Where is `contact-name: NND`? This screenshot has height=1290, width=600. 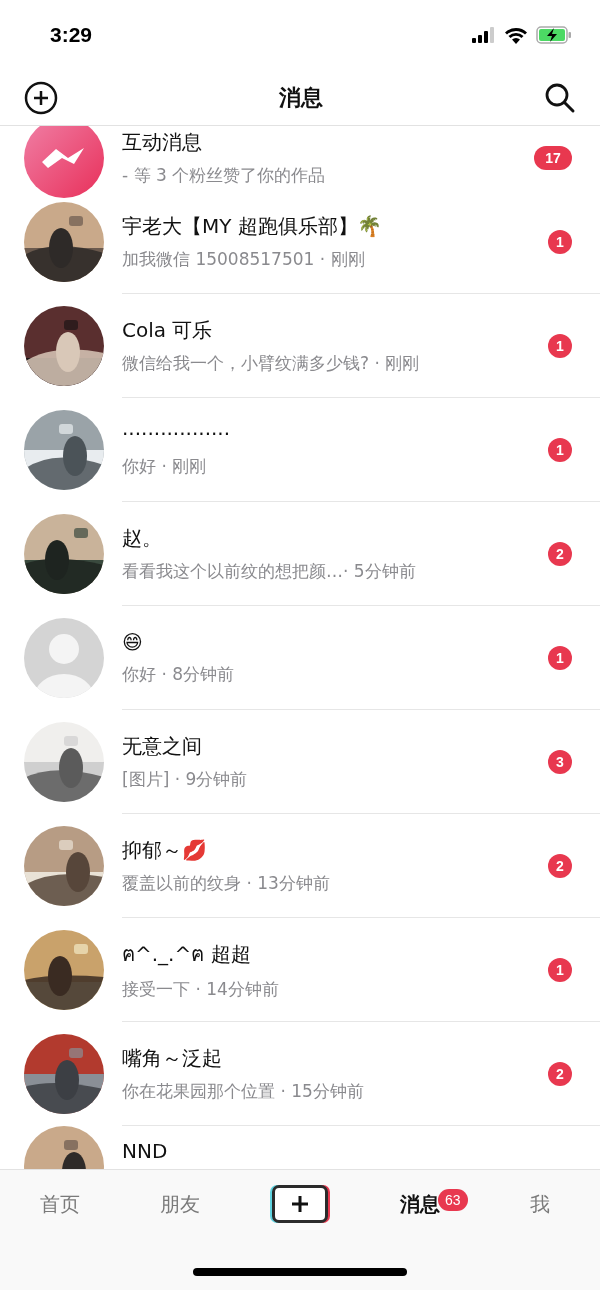 contact-name: NND is located at coordinates (145, 1151).